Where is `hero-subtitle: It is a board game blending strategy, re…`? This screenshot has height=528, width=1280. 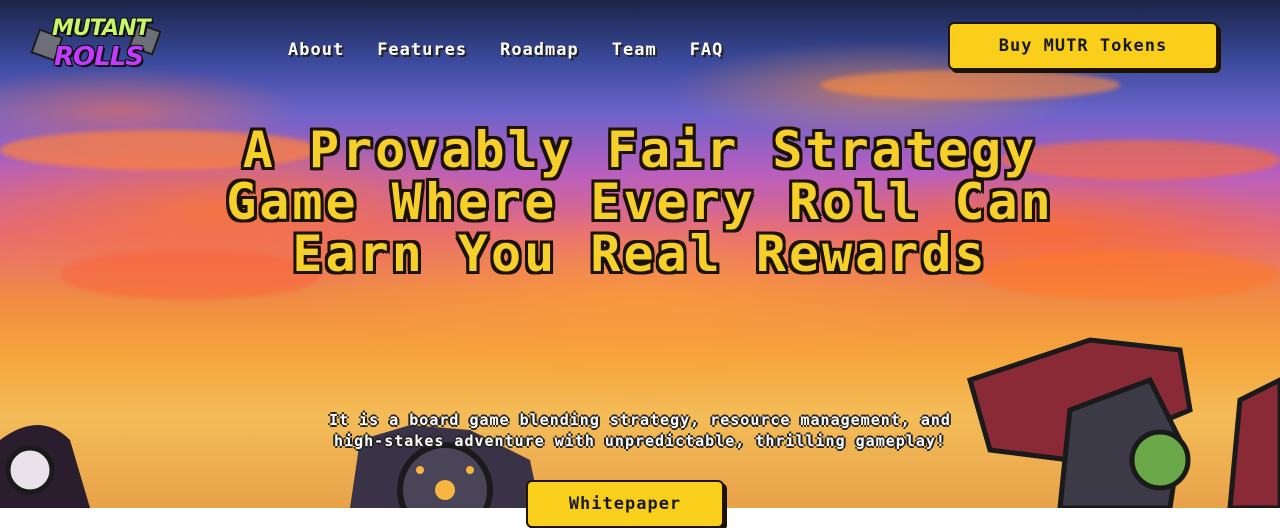 hero-subtitle: It is a board game blending strategy, re… is located at coordinates (640, 431).